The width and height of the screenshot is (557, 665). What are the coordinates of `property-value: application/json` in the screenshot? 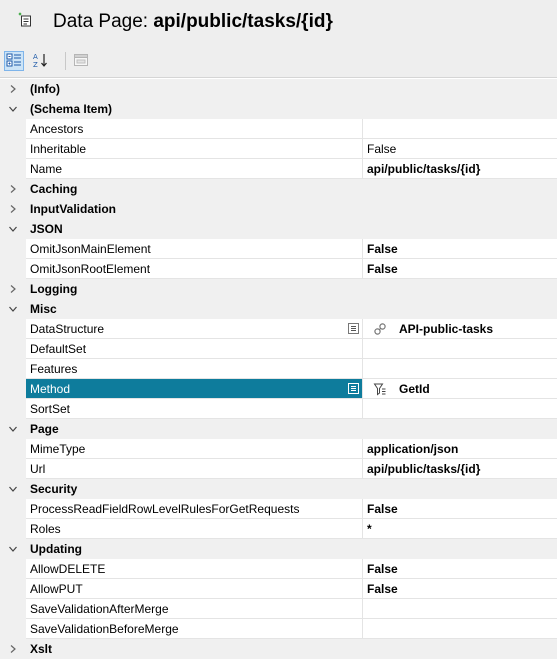 It's located at (460, 449).